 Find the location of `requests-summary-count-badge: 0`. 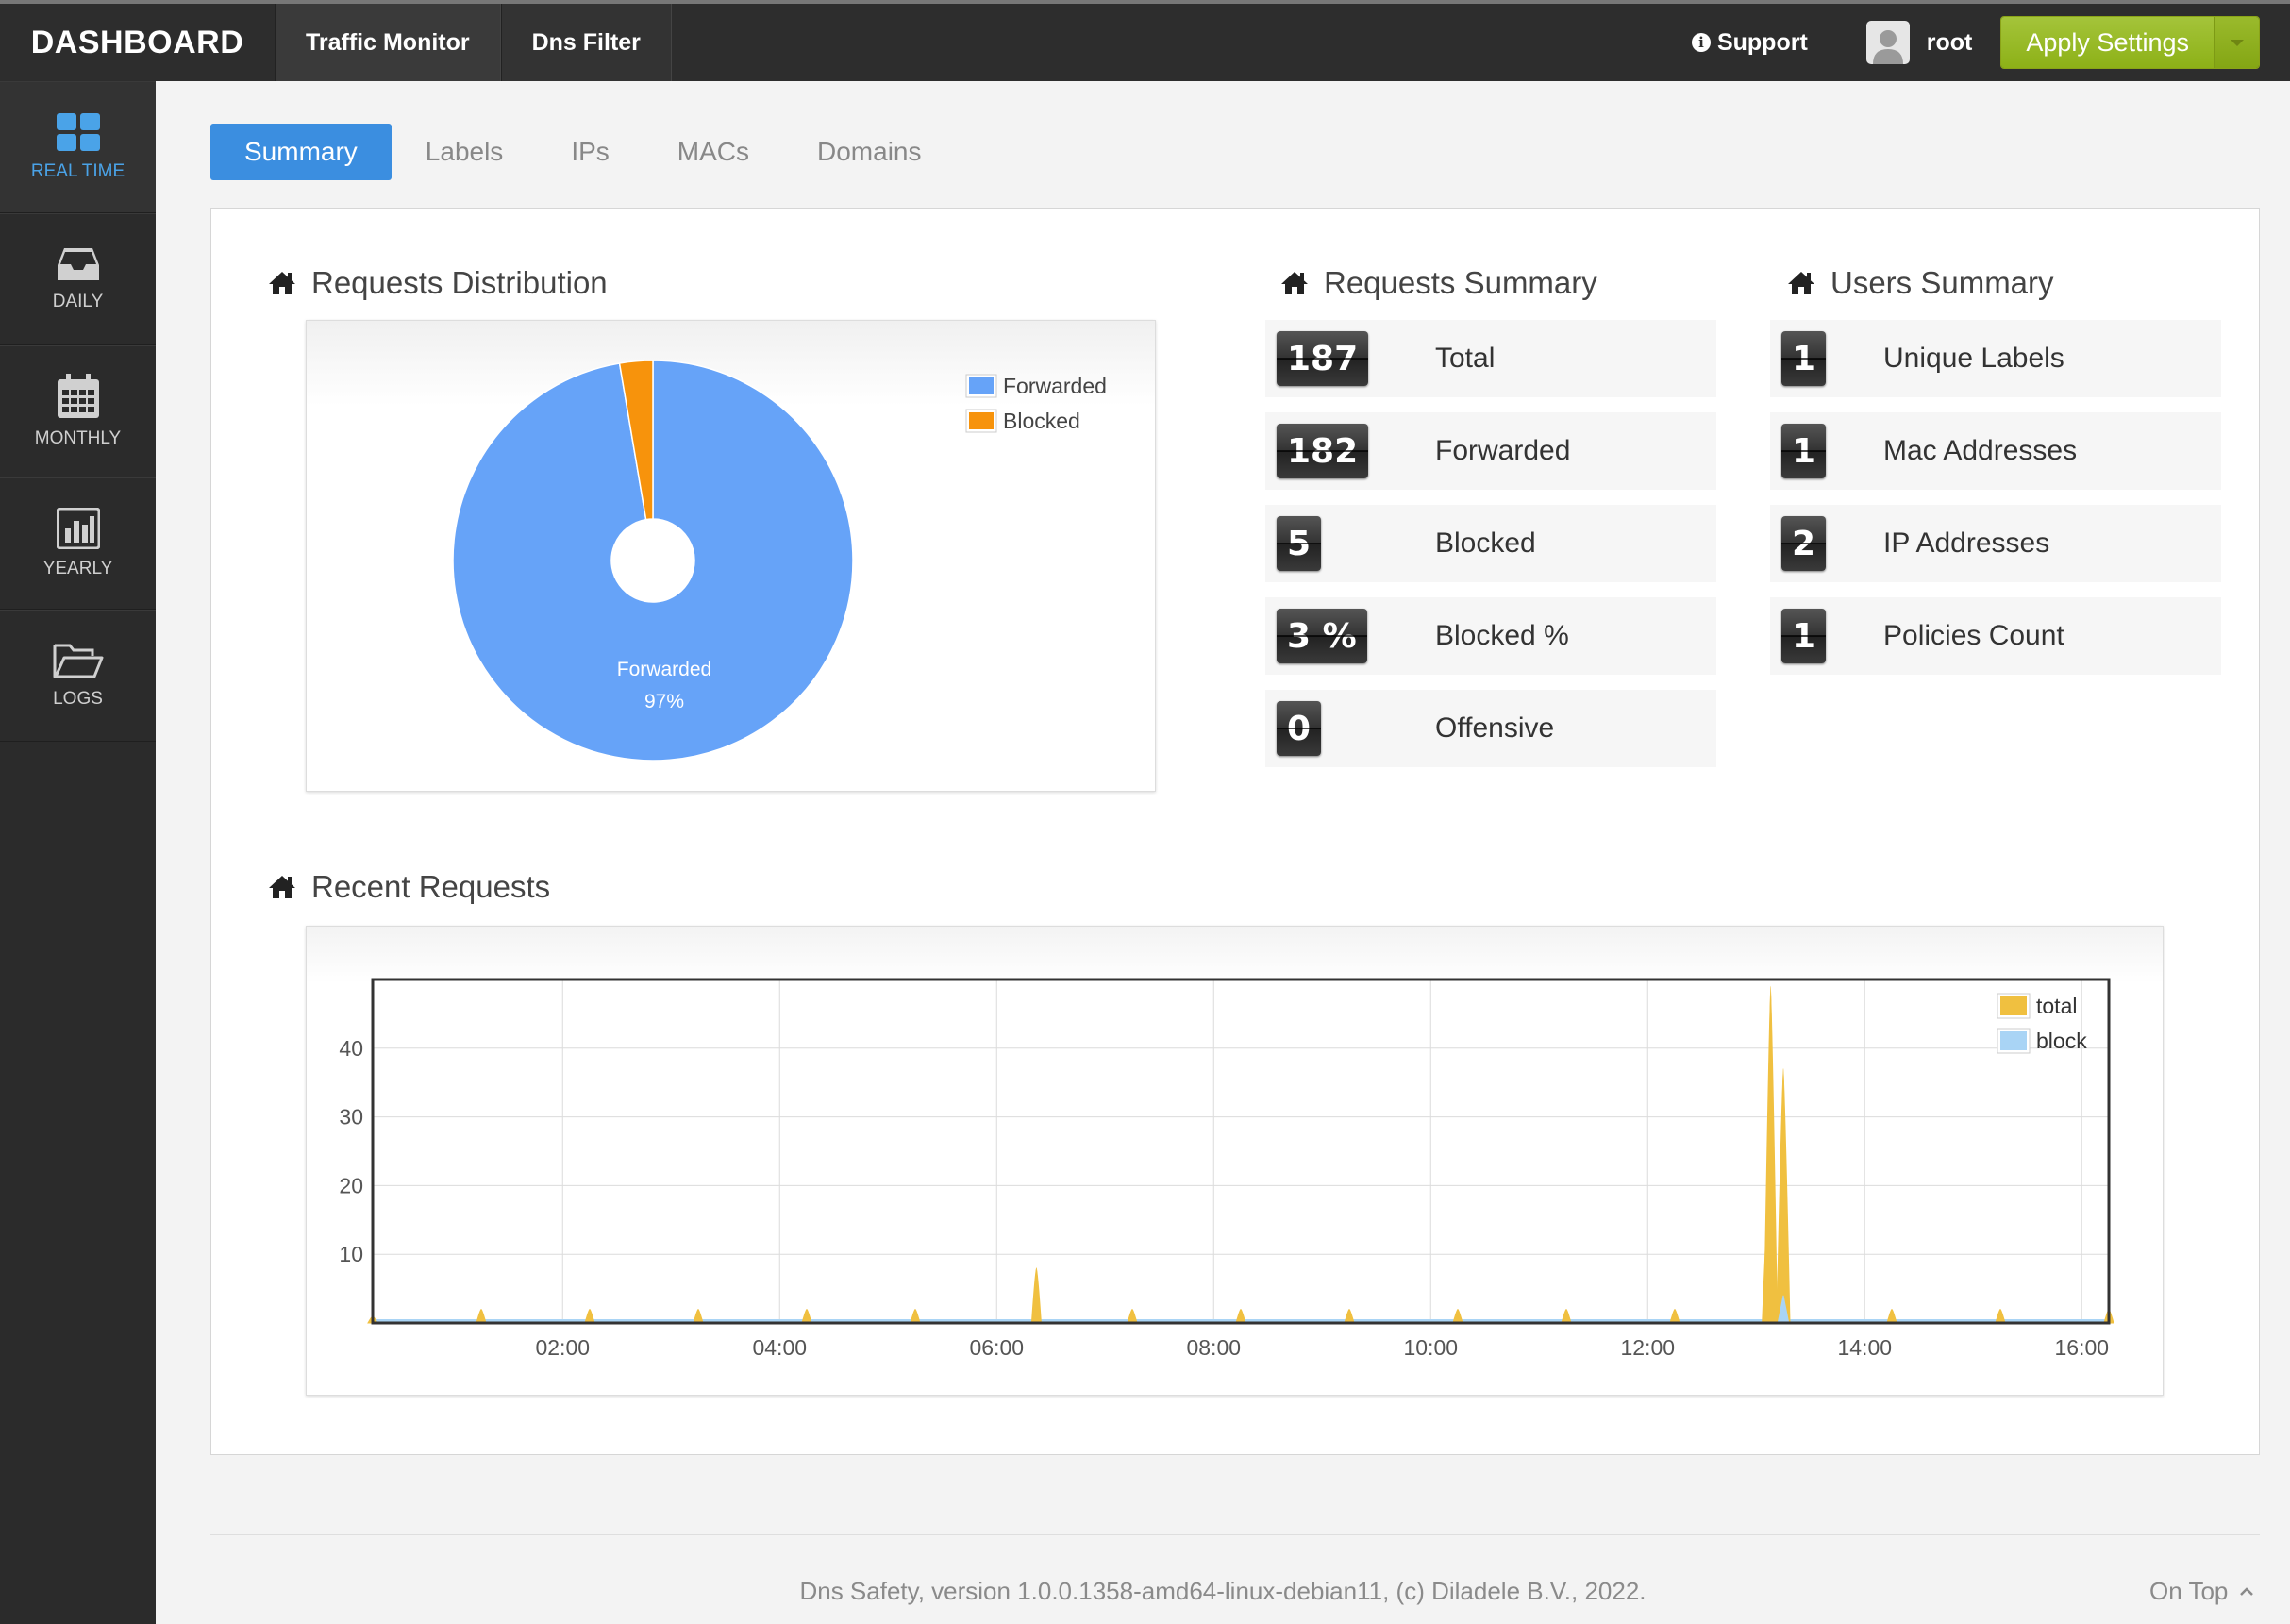

requests-summary-count-badge: 0 is located at coordinates (1299, 728).